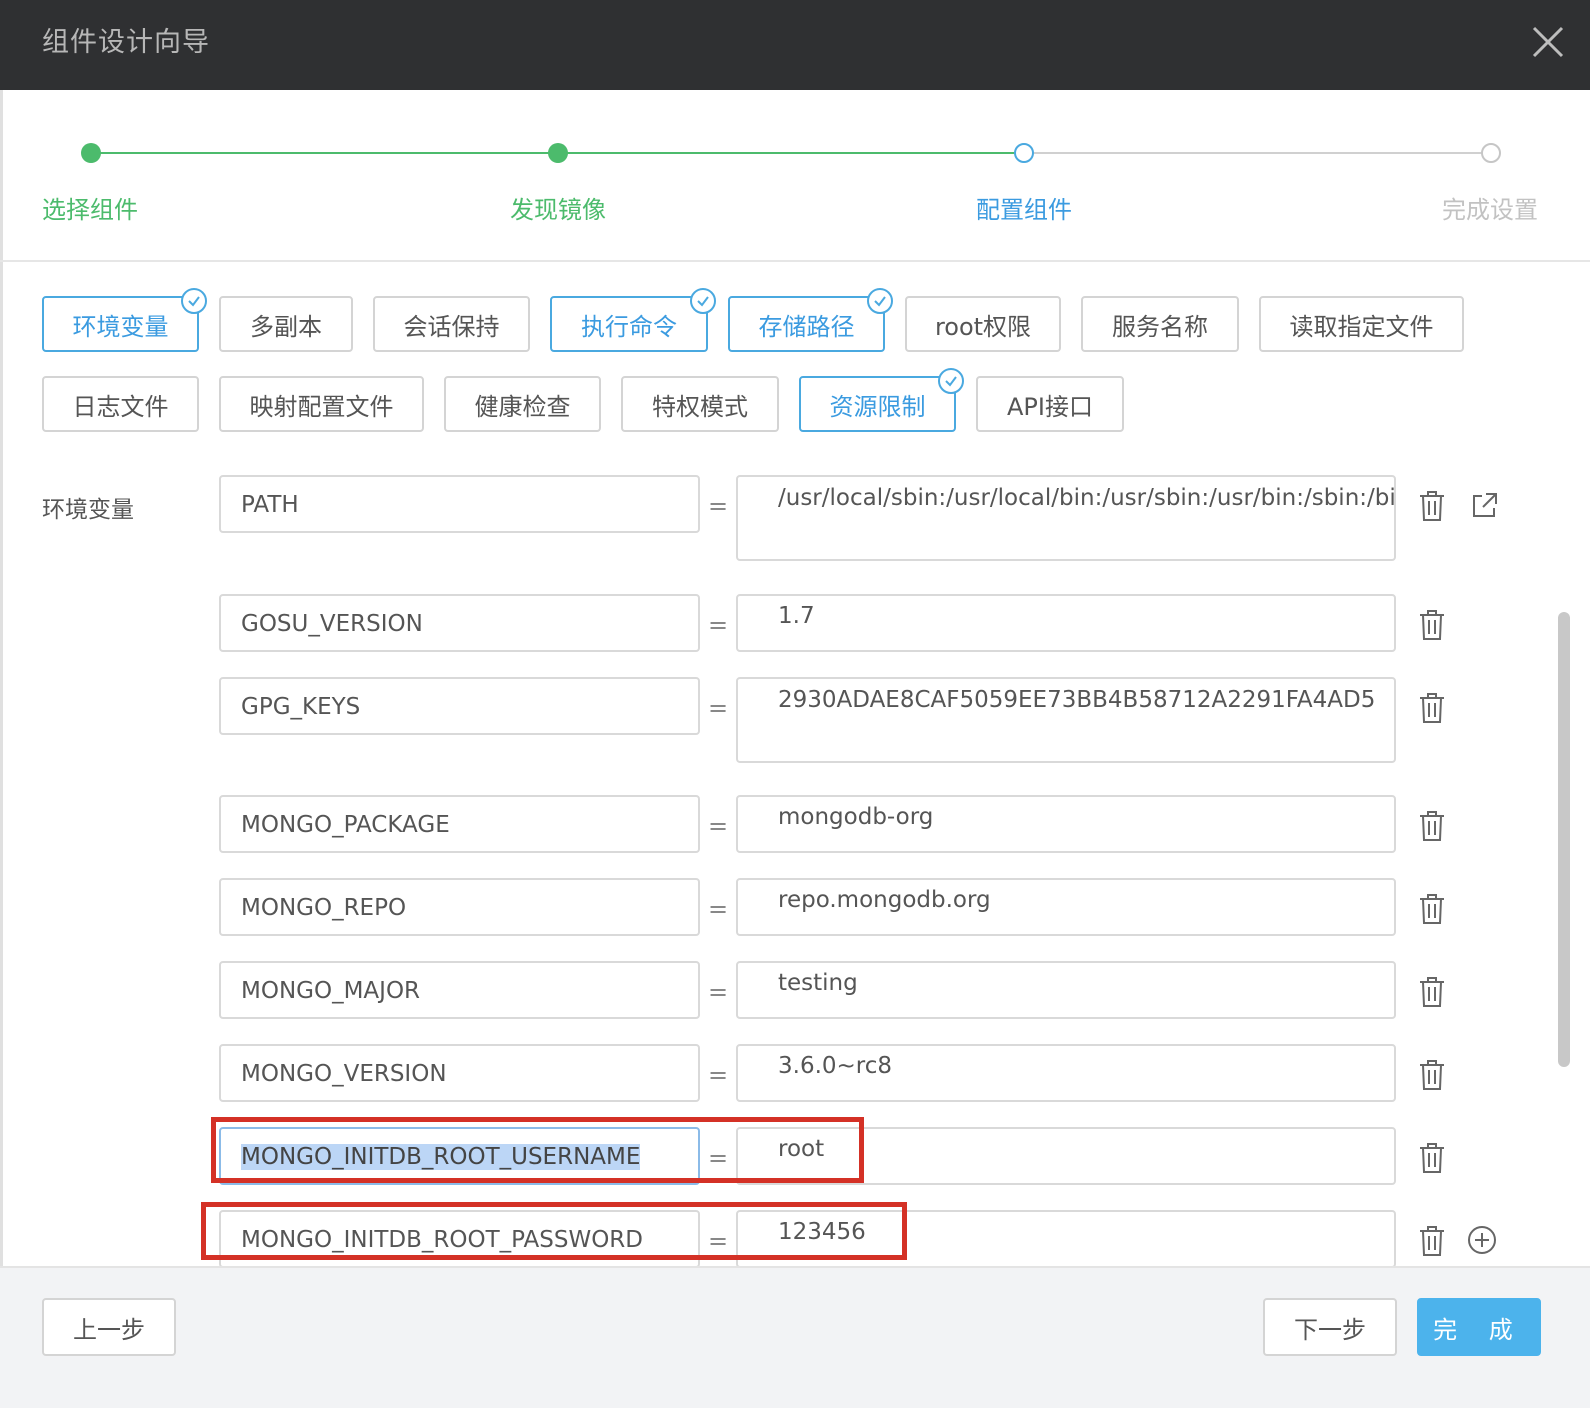 The width and height of the screenshot is (1590, 1408). What do you see at coordinates (1066, 824) in the screenshot?
I see `env-value-input: mongodb-org` at bounding box center [1066, 824].